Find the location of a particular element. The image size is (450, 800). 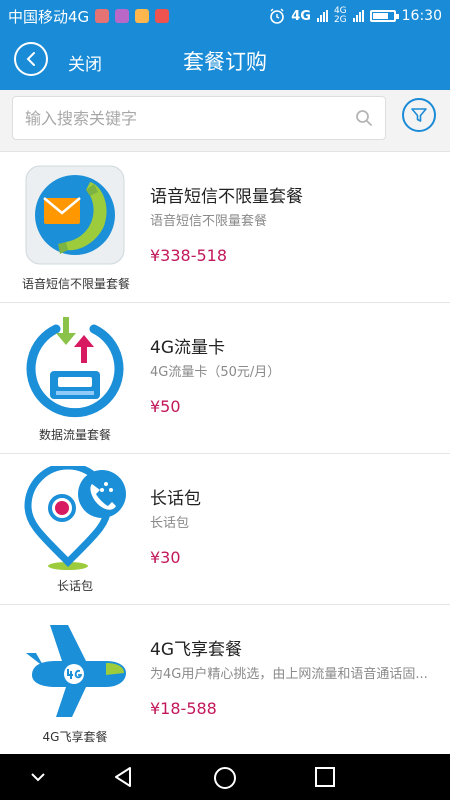

product-thumbnail: 数据流量套餐 is located at coordinates (75, 380).